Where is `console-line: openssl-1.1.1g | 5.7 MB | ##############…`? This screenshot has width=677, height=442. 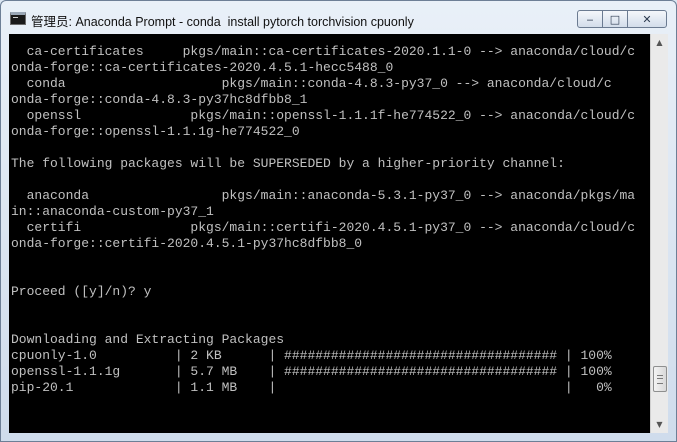 console-line: openssl-1.1.1g | 5.7 MB | ##############… is located at coordinates (311, 371).